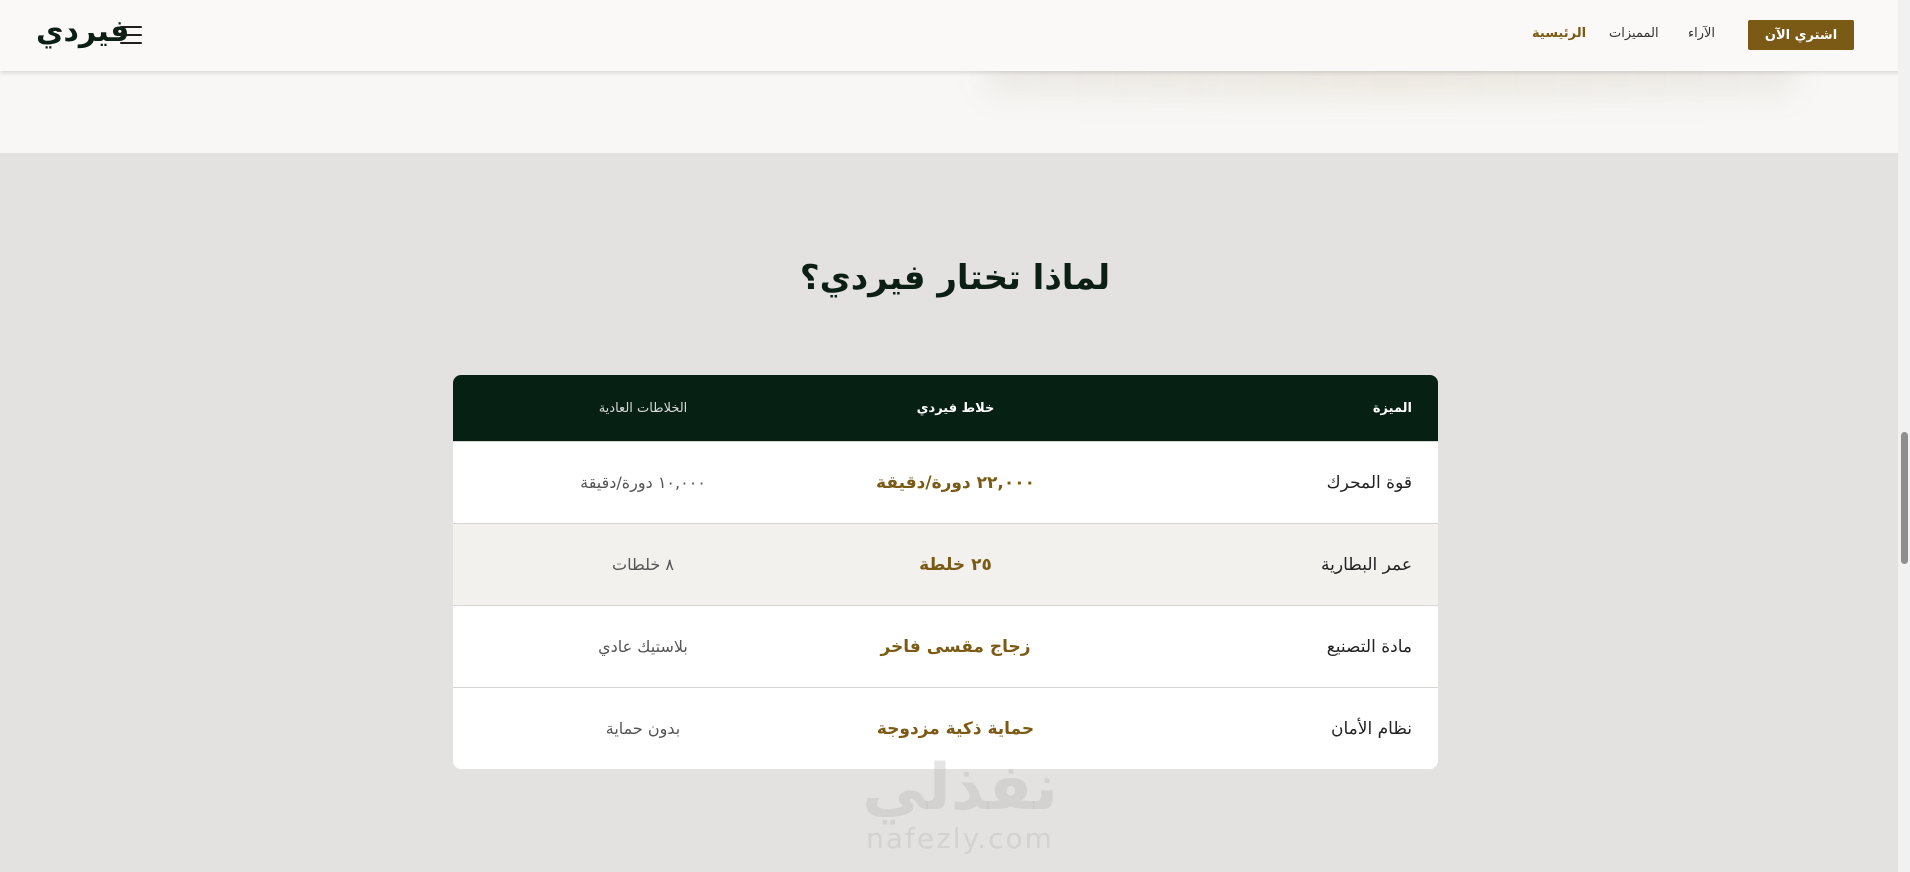 The image size is (1910, 872). What do you see at coordinates (1701, 33) in the screenshot?
I see `nav-link-reviews: الآراء` at bounding box center [1701, 33].